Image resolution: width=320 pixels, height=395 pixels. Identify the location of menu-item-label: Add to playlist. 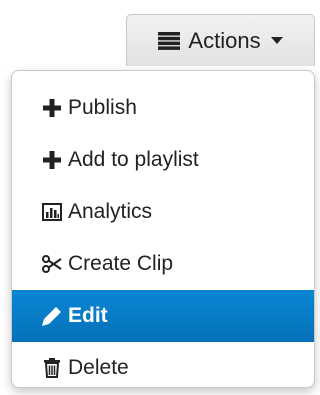
(133, 159).